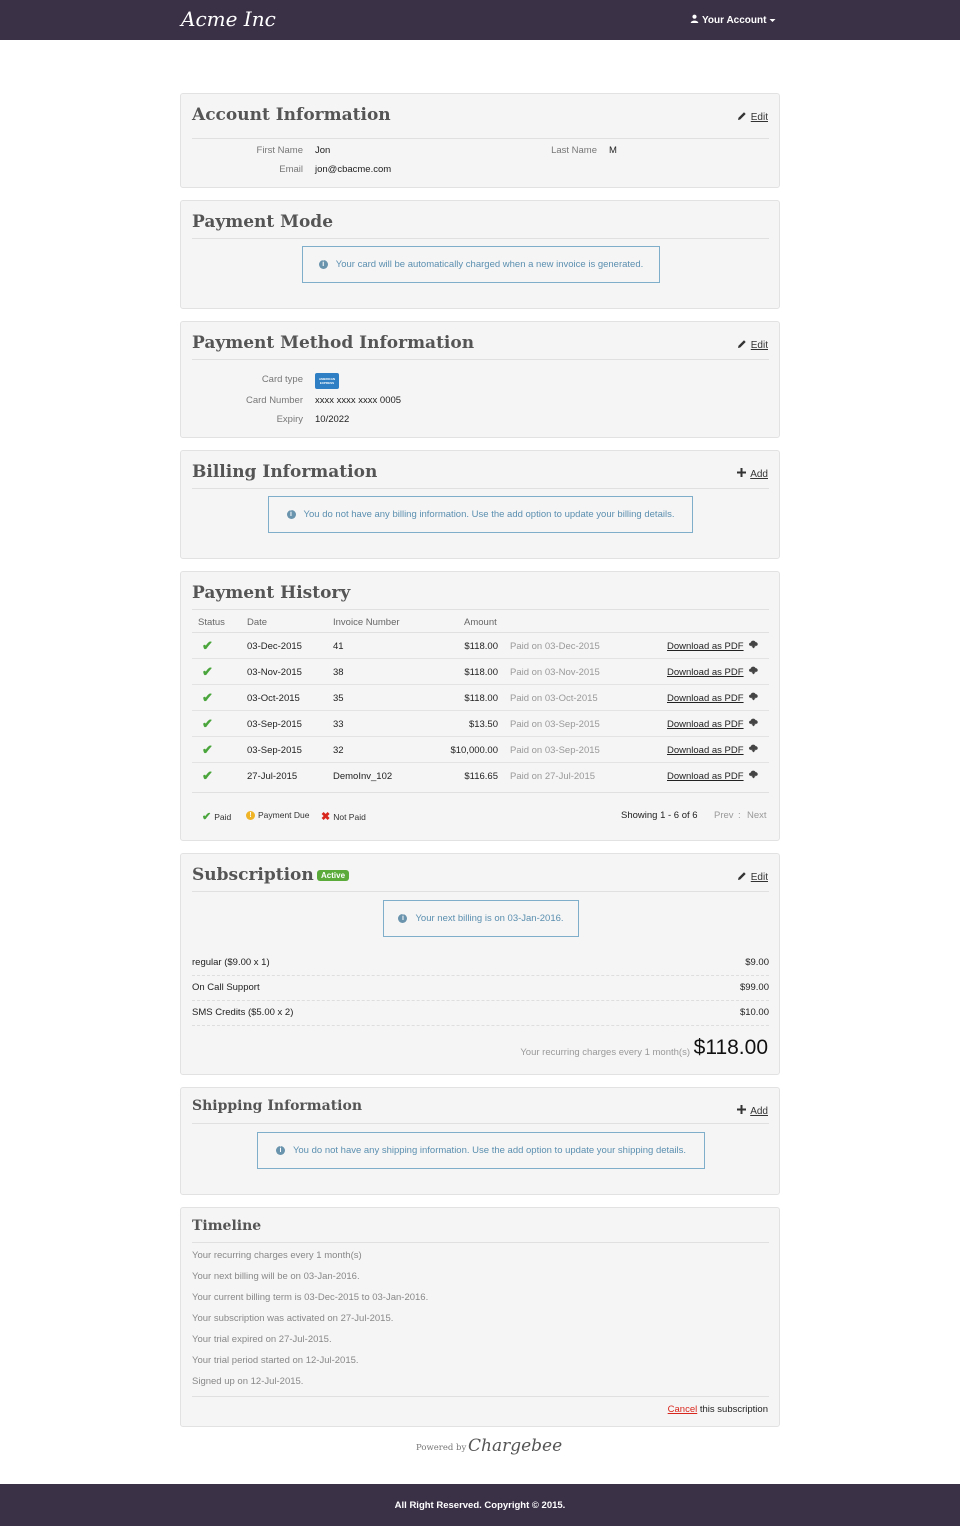 The image size is (960, 1526). What do you see at coordinates (733, 20) in the screenshot?
I see `your-account-menu: Your Account` at bounding box center [733, 20].